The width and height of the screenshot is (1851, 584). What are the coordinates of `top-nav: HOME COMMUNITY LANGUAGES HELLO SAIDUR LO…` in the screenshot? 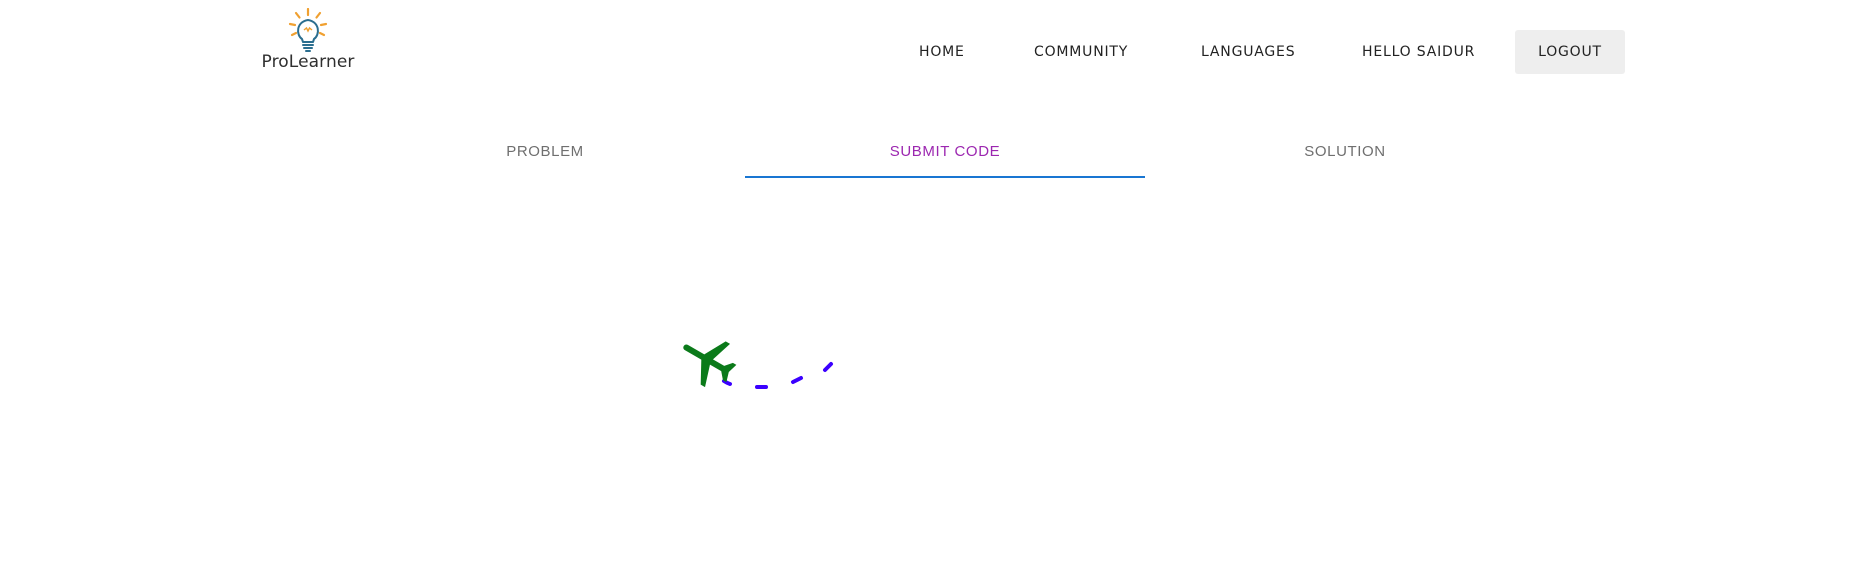 It's located at (925, 52).